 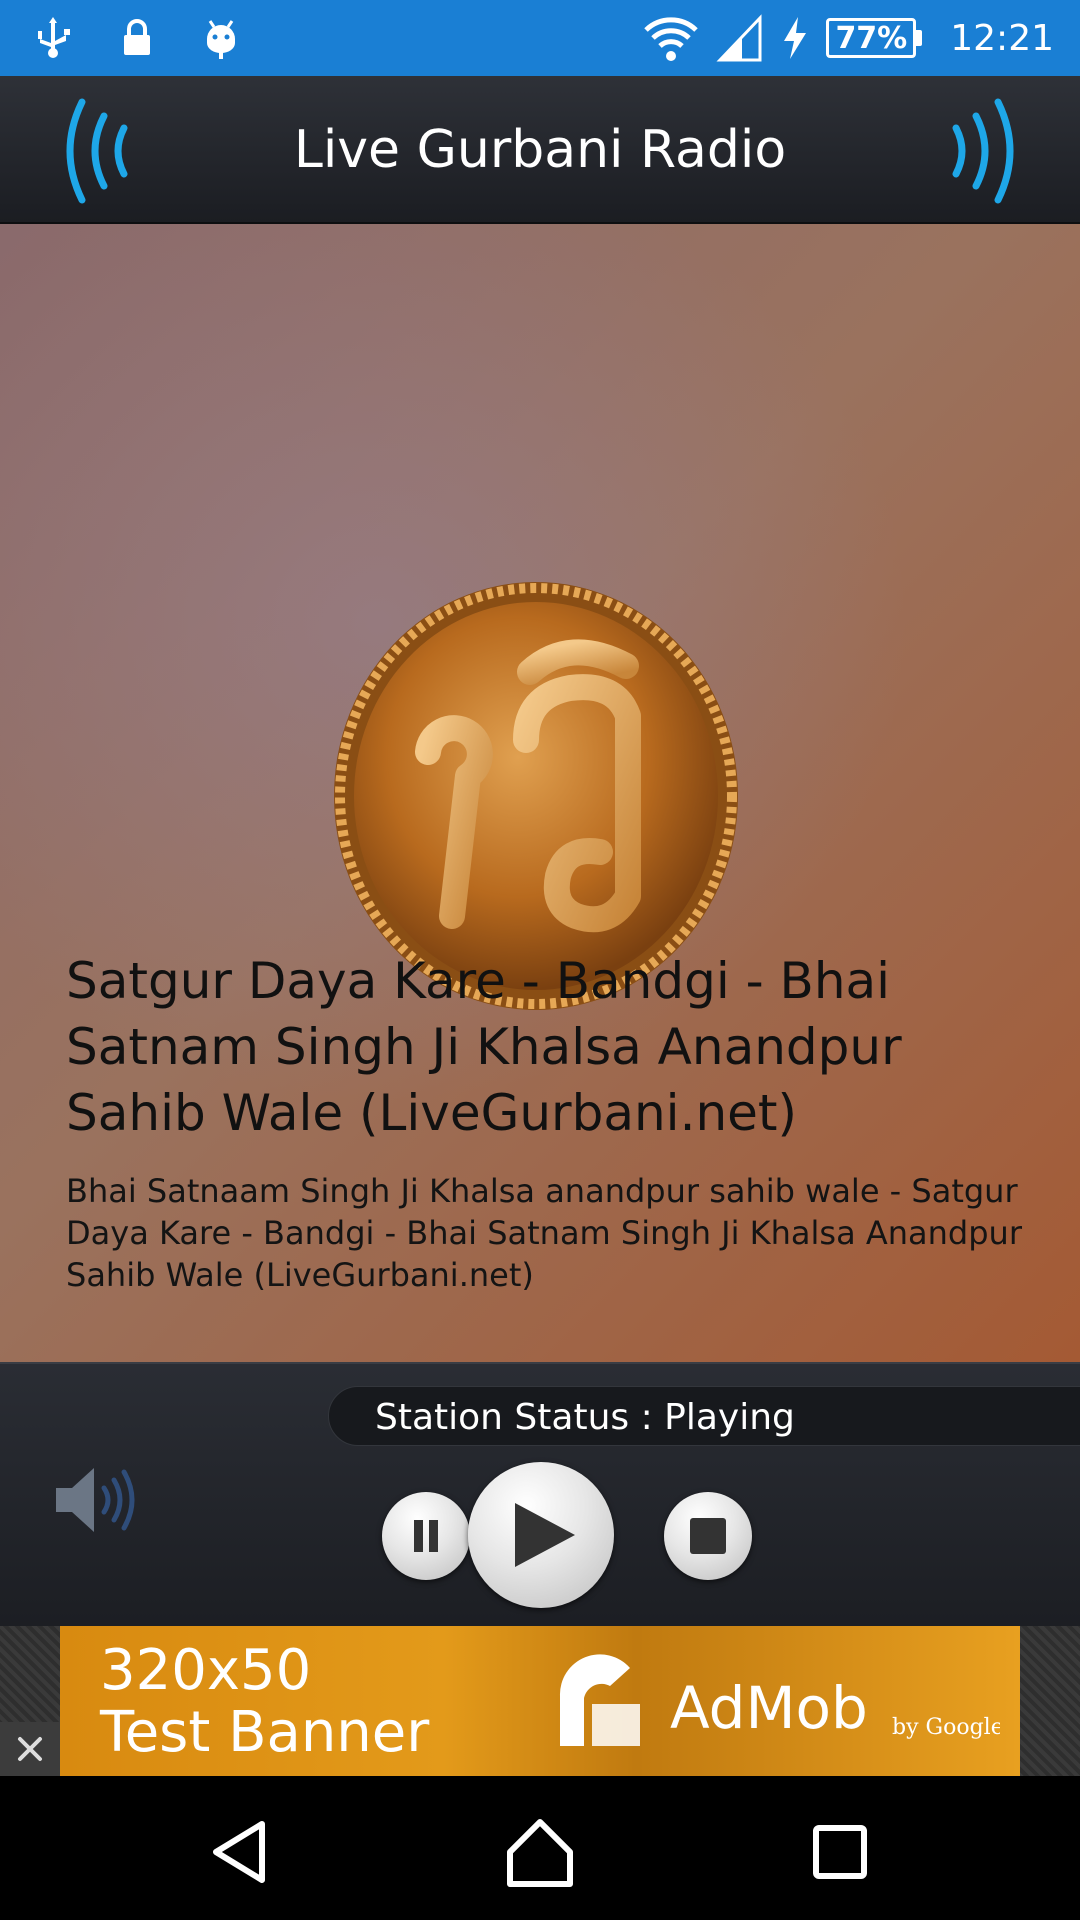 I want to click on close-icon, so click(x=30, y=1749).